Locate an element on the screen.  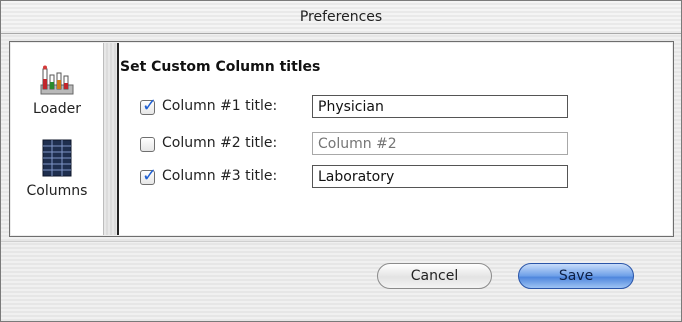
save-button: Save is located at coordinates (576, 276).